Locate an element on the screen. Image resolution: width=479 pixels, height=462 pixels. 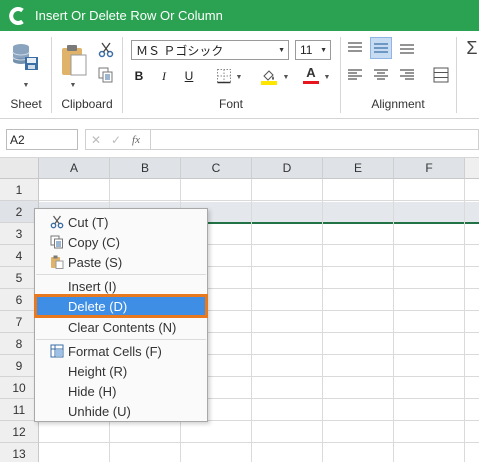
font-size-select: 11 ▼ is located at coordinates (313, 50).